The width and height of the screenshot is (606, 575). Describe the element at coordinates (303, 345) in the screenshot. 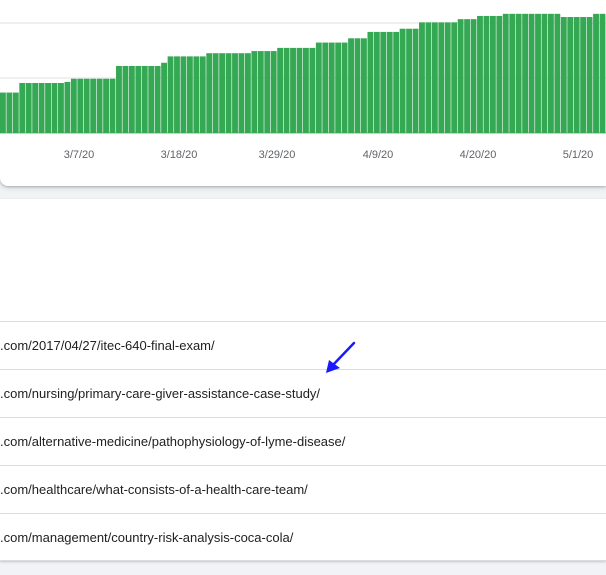

I see `table-row: .com/2017/04/27/itec-640-final-exam/` at that location.